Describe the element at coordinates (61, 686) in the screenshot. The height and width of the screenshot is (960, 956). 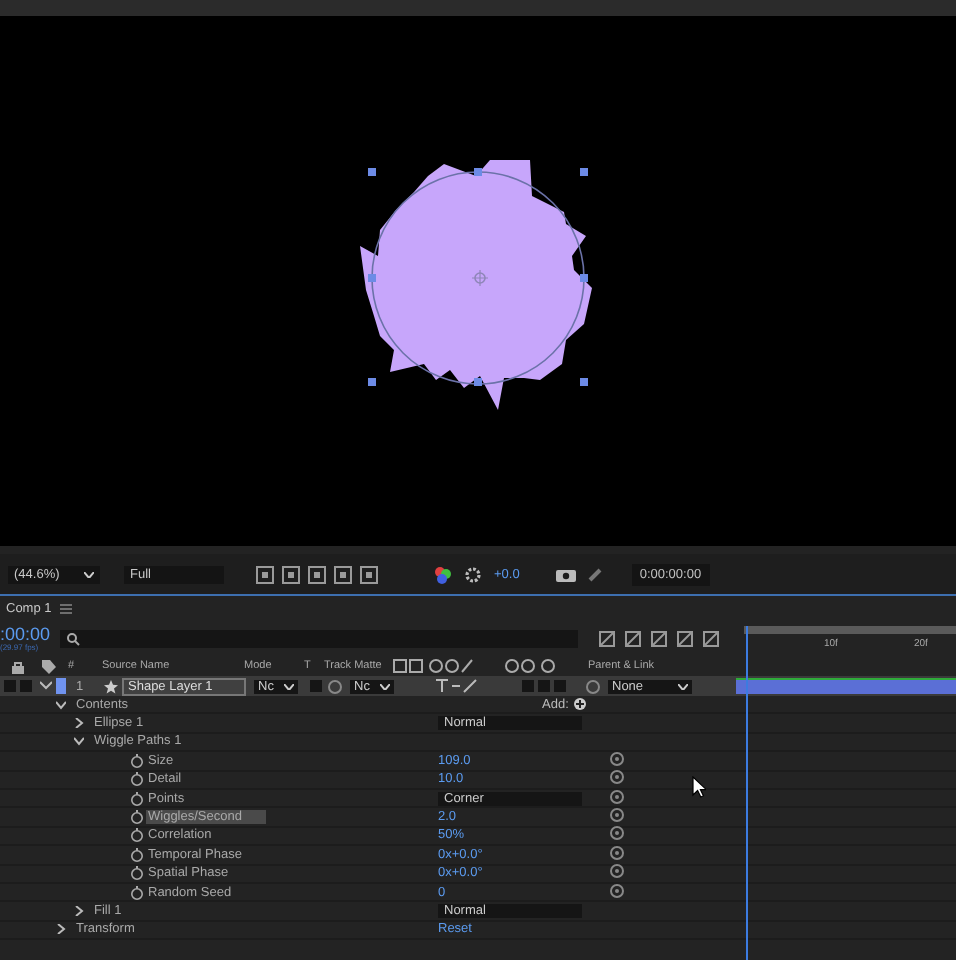
I see `label-swatch` at that location.